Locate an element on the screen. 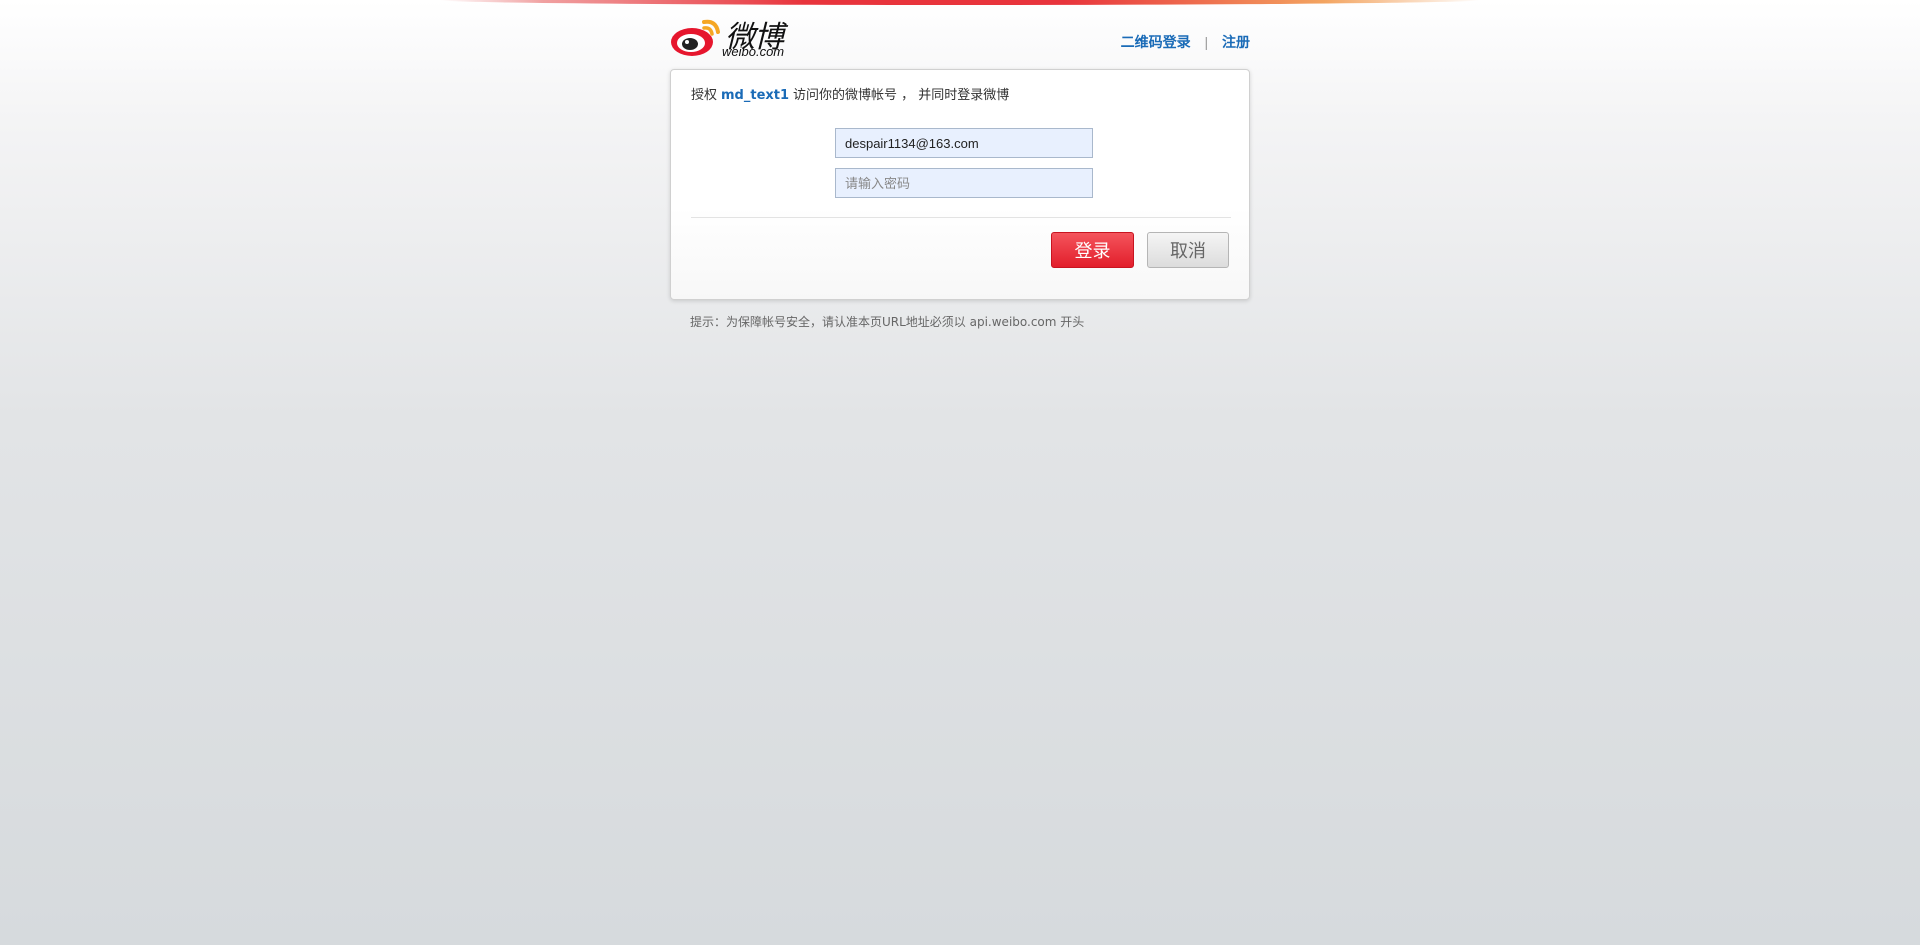 The height and width of the screenshot is (945, 1920). auth-suffix: 访问你的微博帐号 ， 并同时登录微博 is located at coordinates (901, 95).